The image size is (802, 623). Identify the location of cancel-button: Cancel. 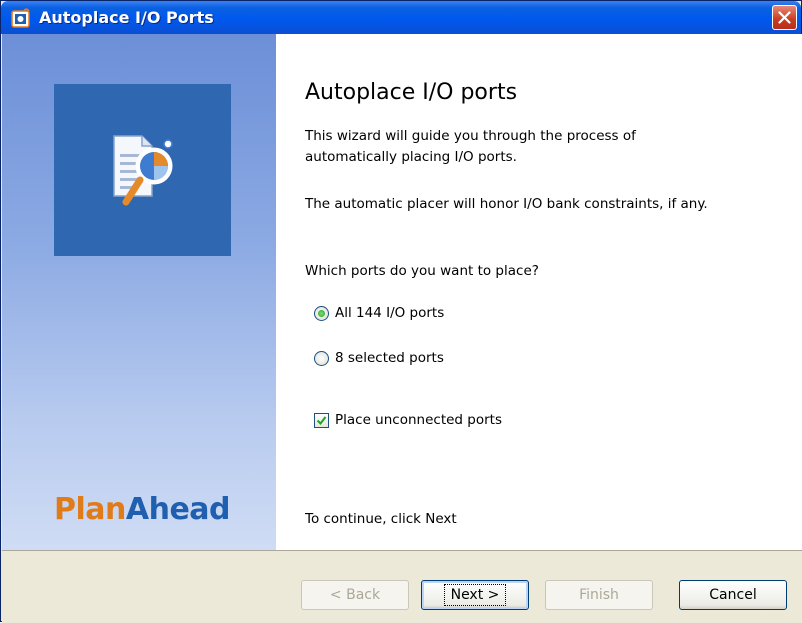
(733, 595).